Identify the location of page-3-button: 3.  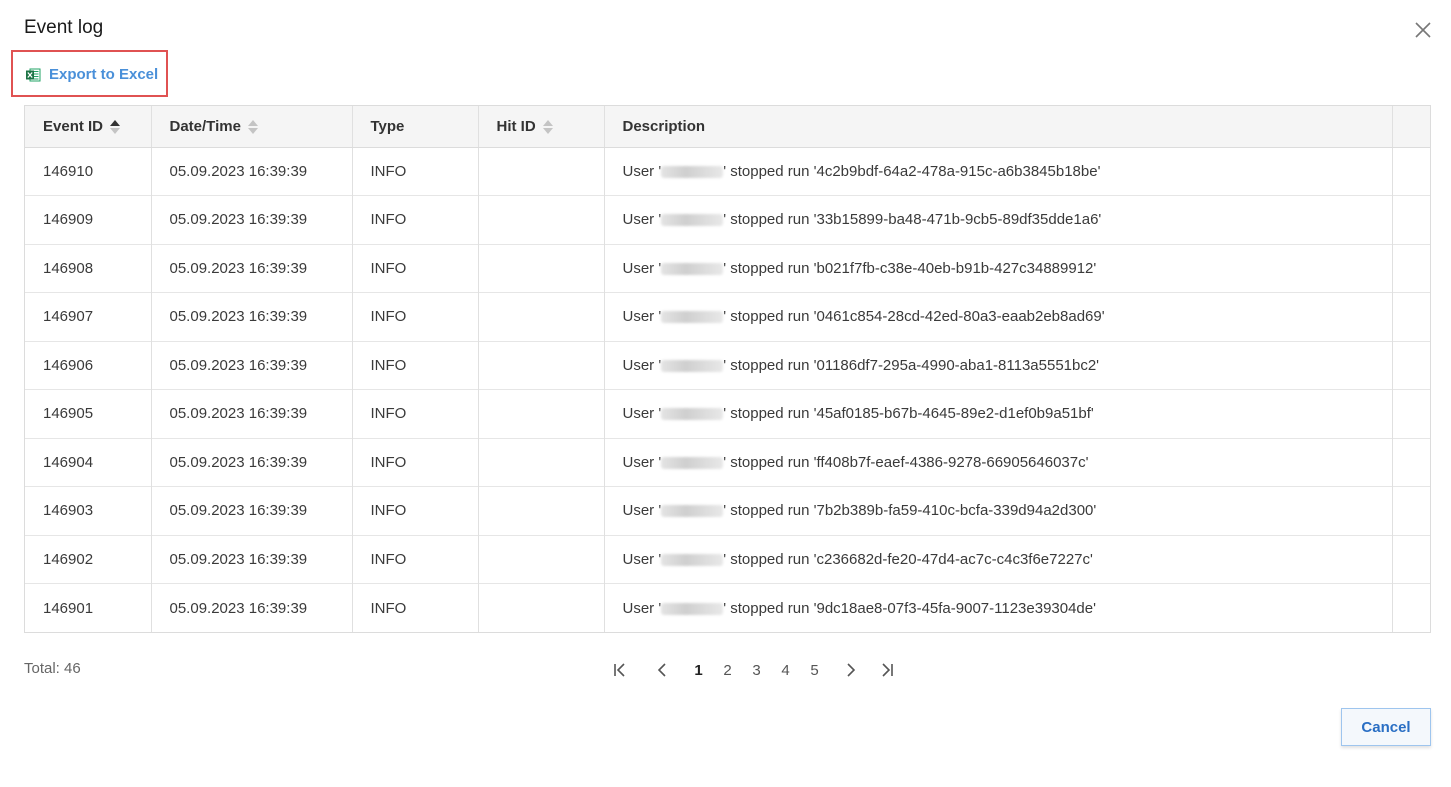
(756, 670).